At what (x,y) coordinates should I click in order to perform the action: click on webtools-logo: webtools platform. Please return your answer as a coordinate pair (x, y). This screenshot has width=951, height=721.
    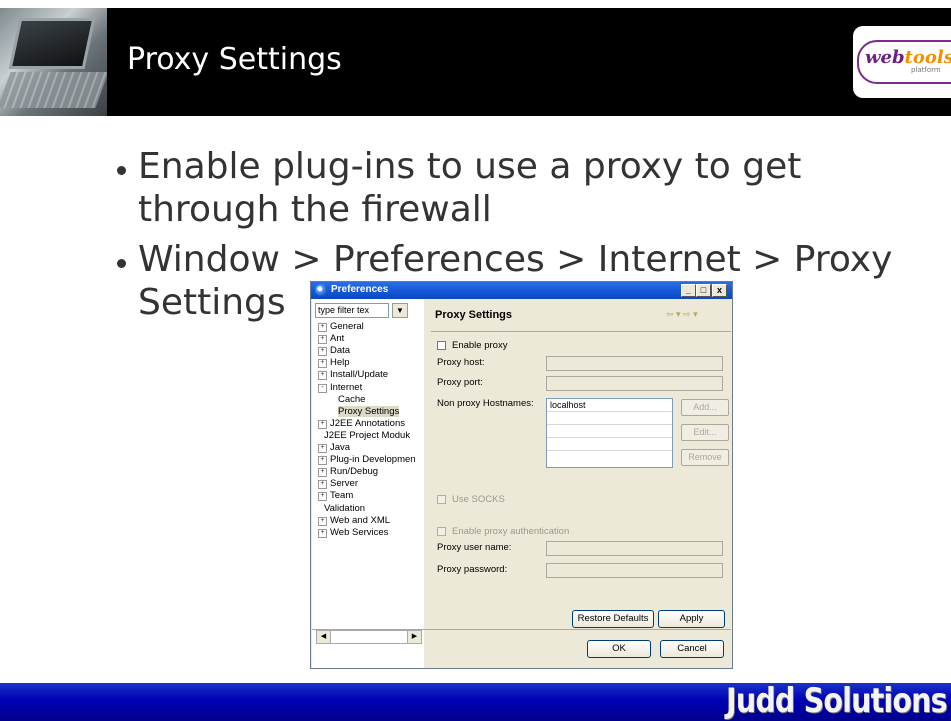
    Looking at the image, I should click on (902, 62).